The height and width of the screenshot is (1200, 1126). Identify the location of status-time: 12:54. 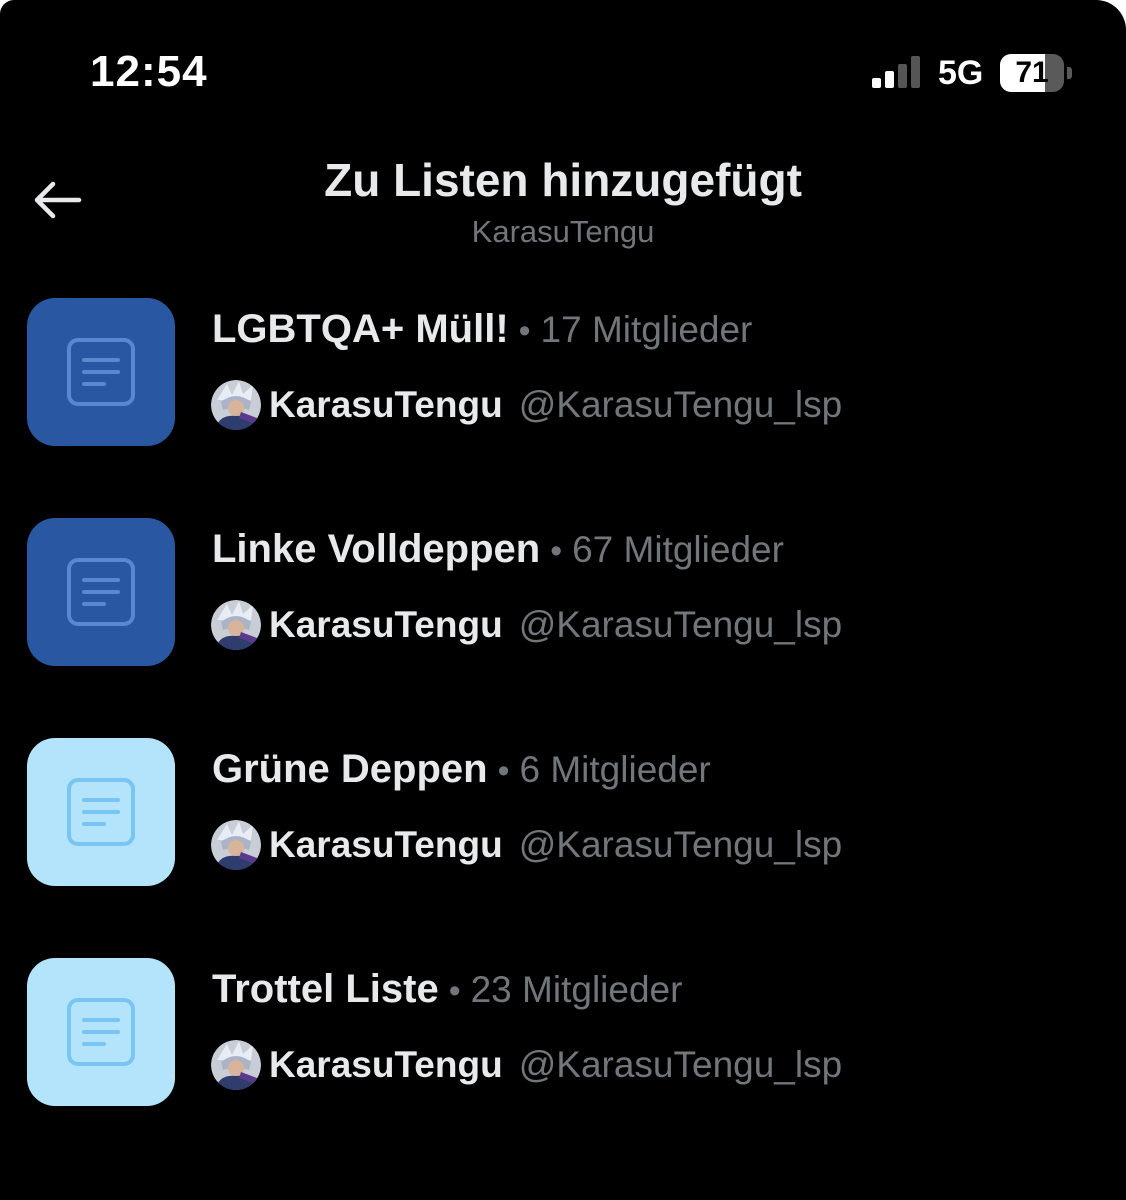
(149, 71).